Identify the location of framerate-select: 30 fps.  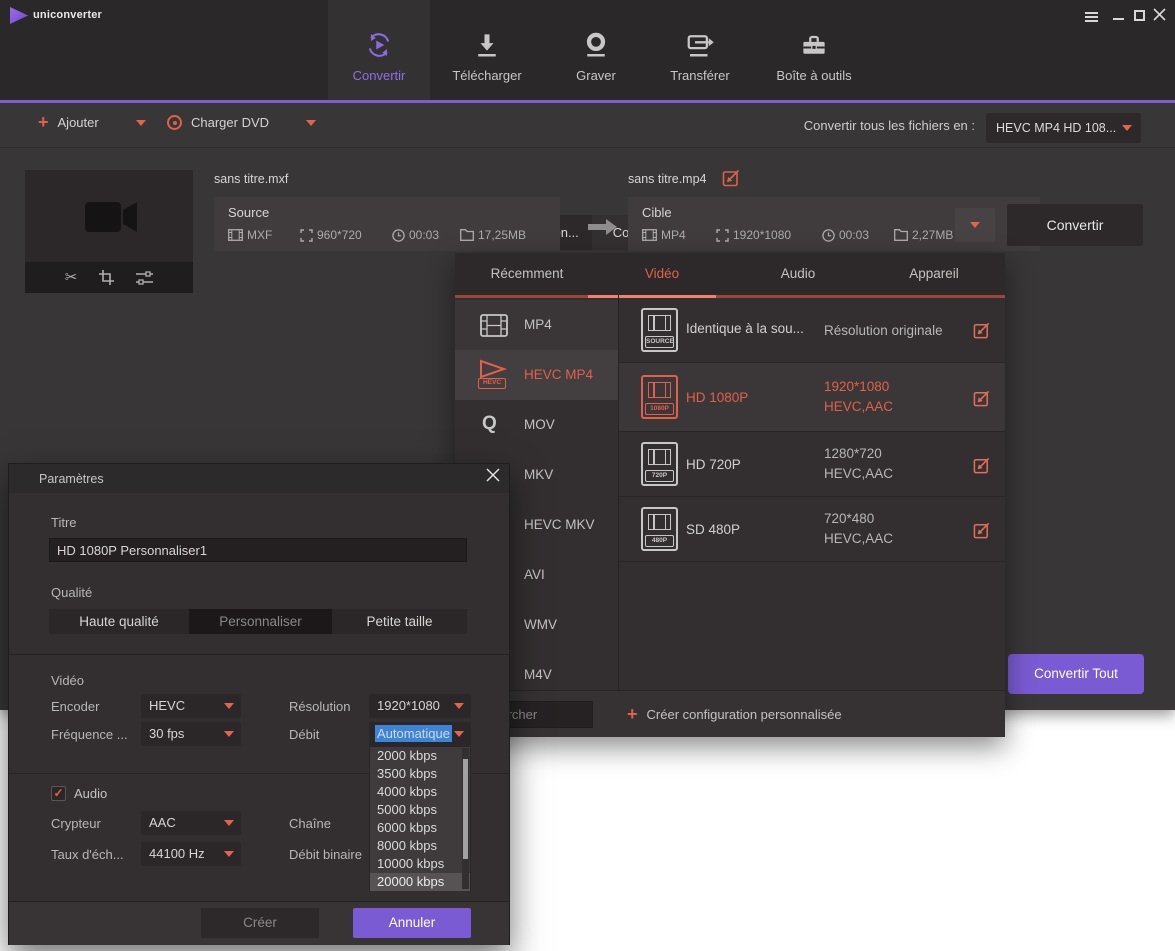
(191, 734).